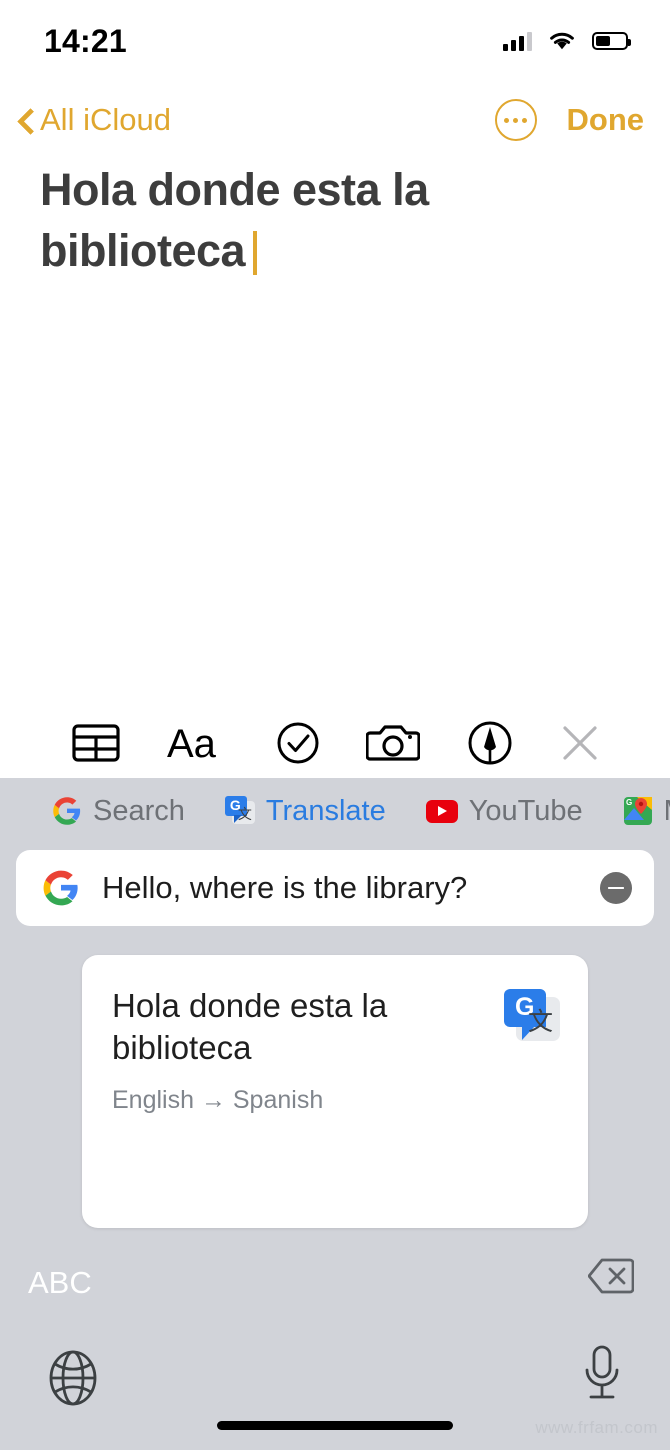  I want to click on markup-pen-icon, so click(490, 743).